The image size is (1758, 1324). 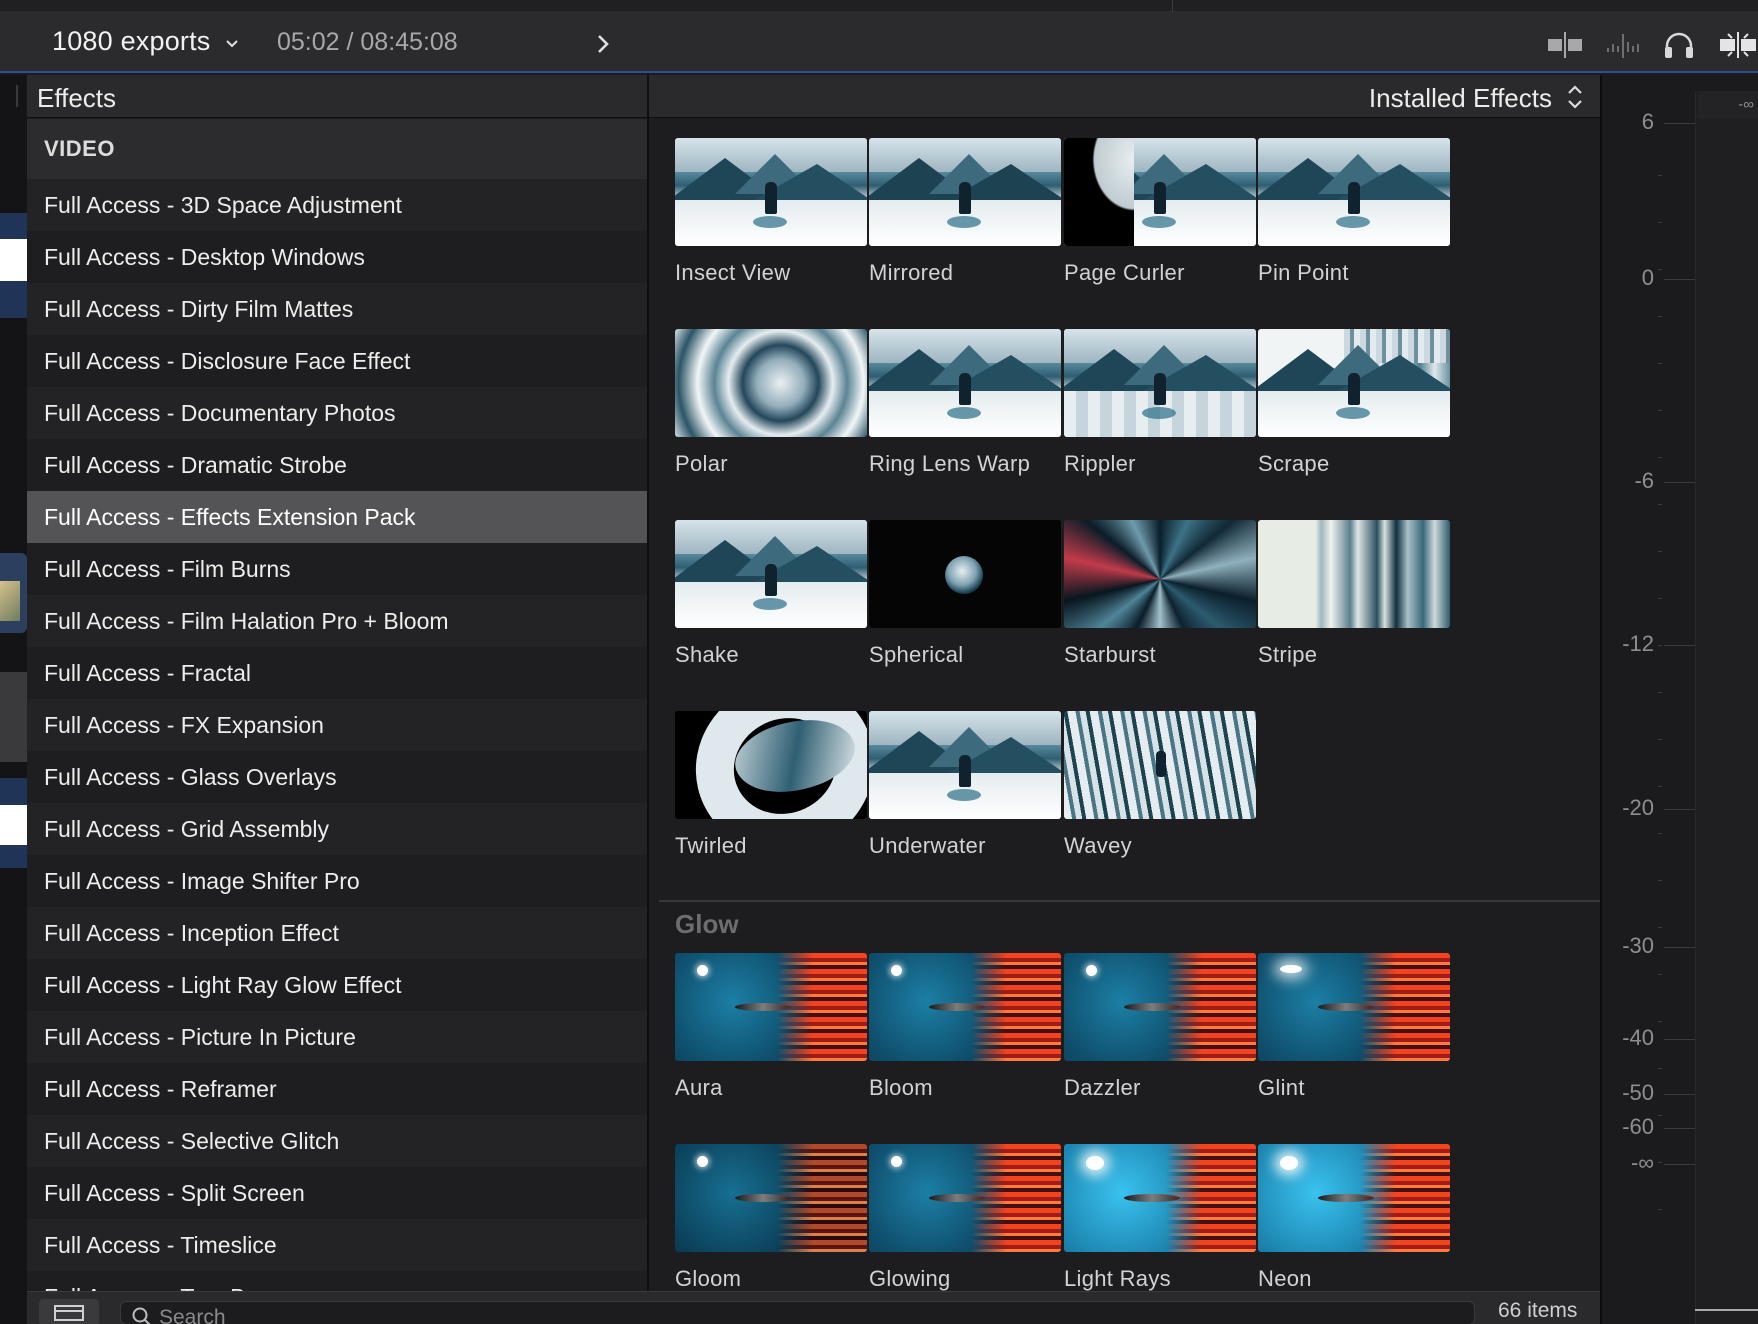 I want to click on effect-tile-ring-lens-warp: Ring Lens Warp, so click(x=966, y=403).